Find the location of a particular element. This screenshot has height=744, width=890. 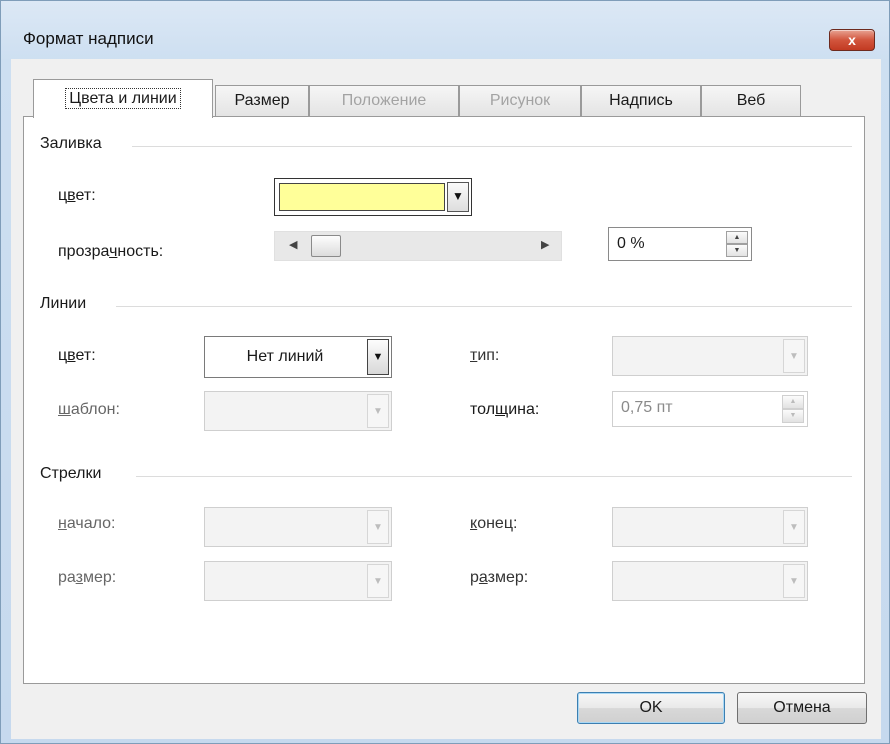

fill-color-picker: ▼ is located at coordinates (373, 197).